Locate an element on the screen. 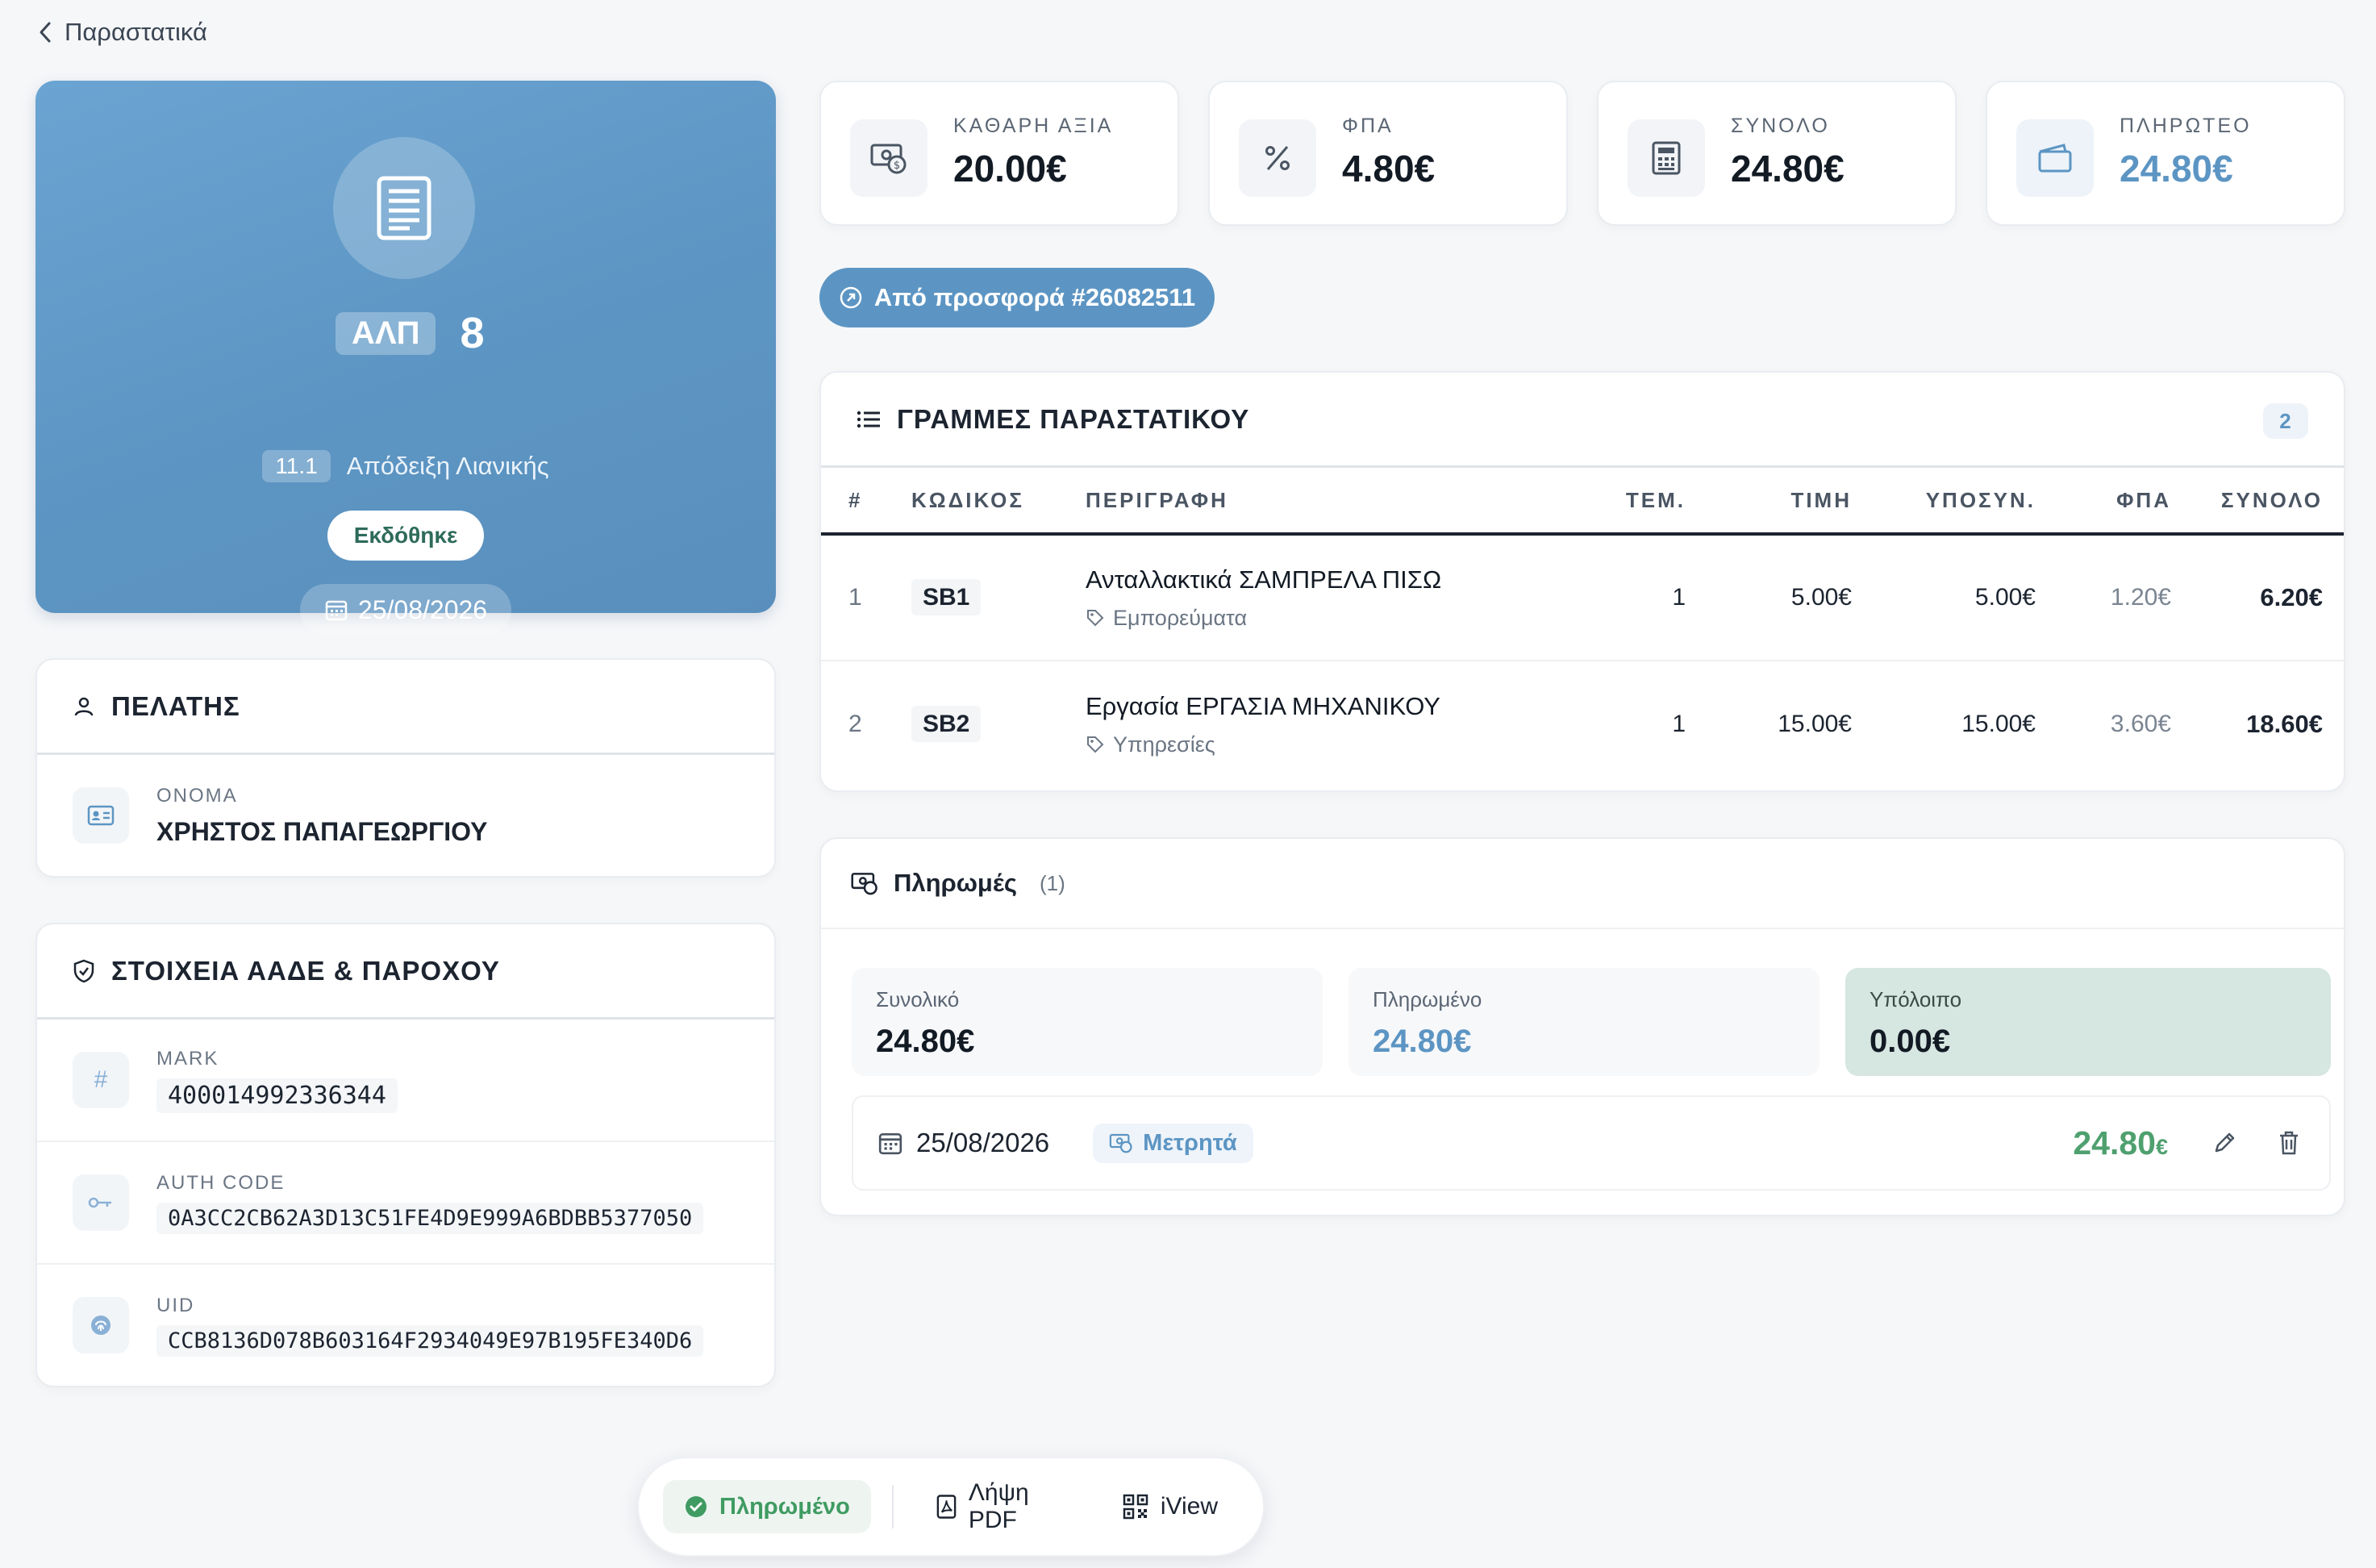 The image size is (2376, 1568). uid-label: UID is located at coordinates (175, 1305).